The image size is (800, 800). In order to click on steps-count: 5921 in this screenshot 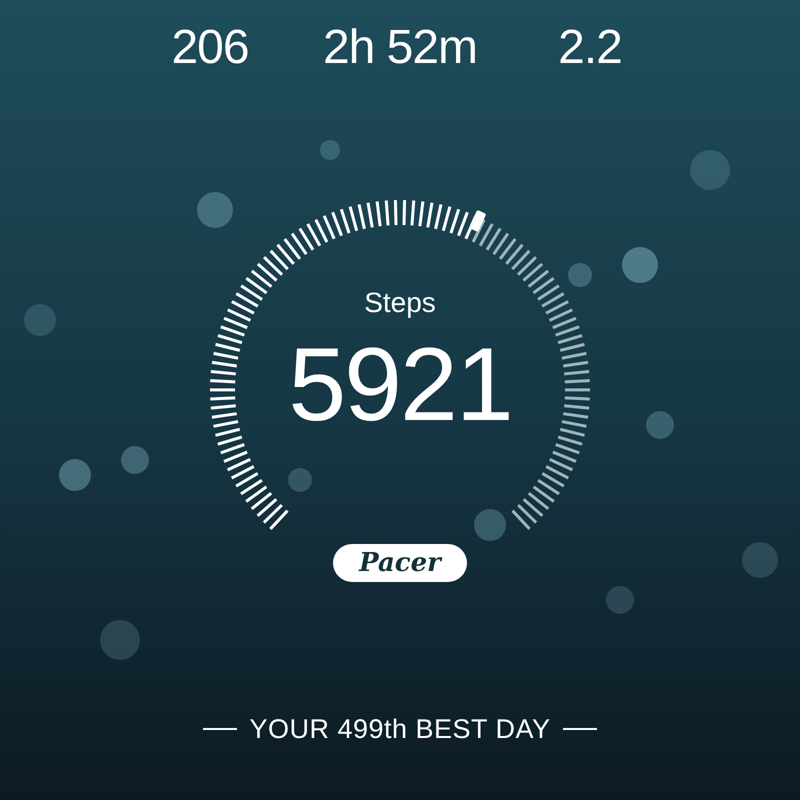, I will do `click(400, 385)`.